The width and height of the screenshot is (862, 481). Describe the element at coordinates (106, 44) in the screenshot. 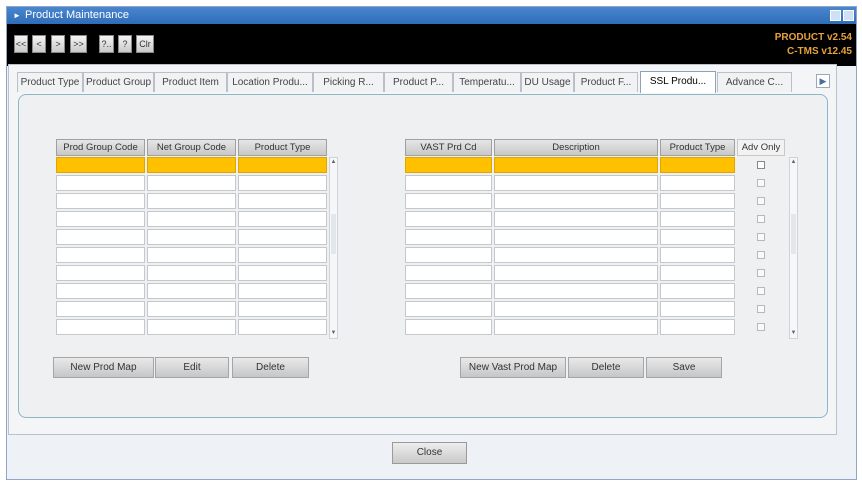

I see `query-button: ?..` at that location.